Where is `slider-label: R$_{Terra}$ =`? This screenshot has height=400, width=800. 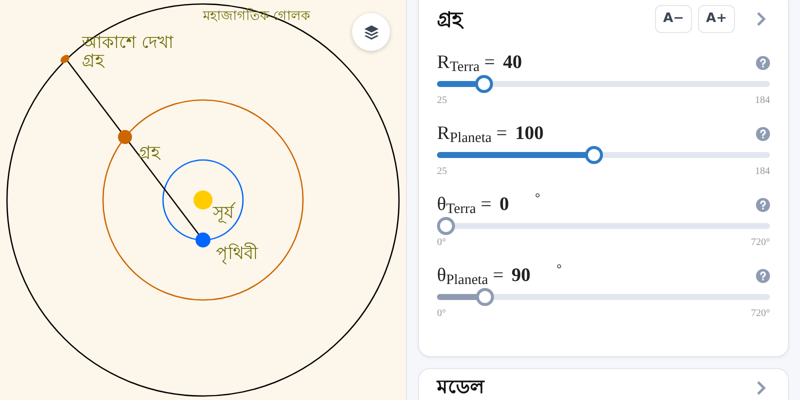
slider-label: R$_{Terra}$ = is located at coordinates (466, 64).